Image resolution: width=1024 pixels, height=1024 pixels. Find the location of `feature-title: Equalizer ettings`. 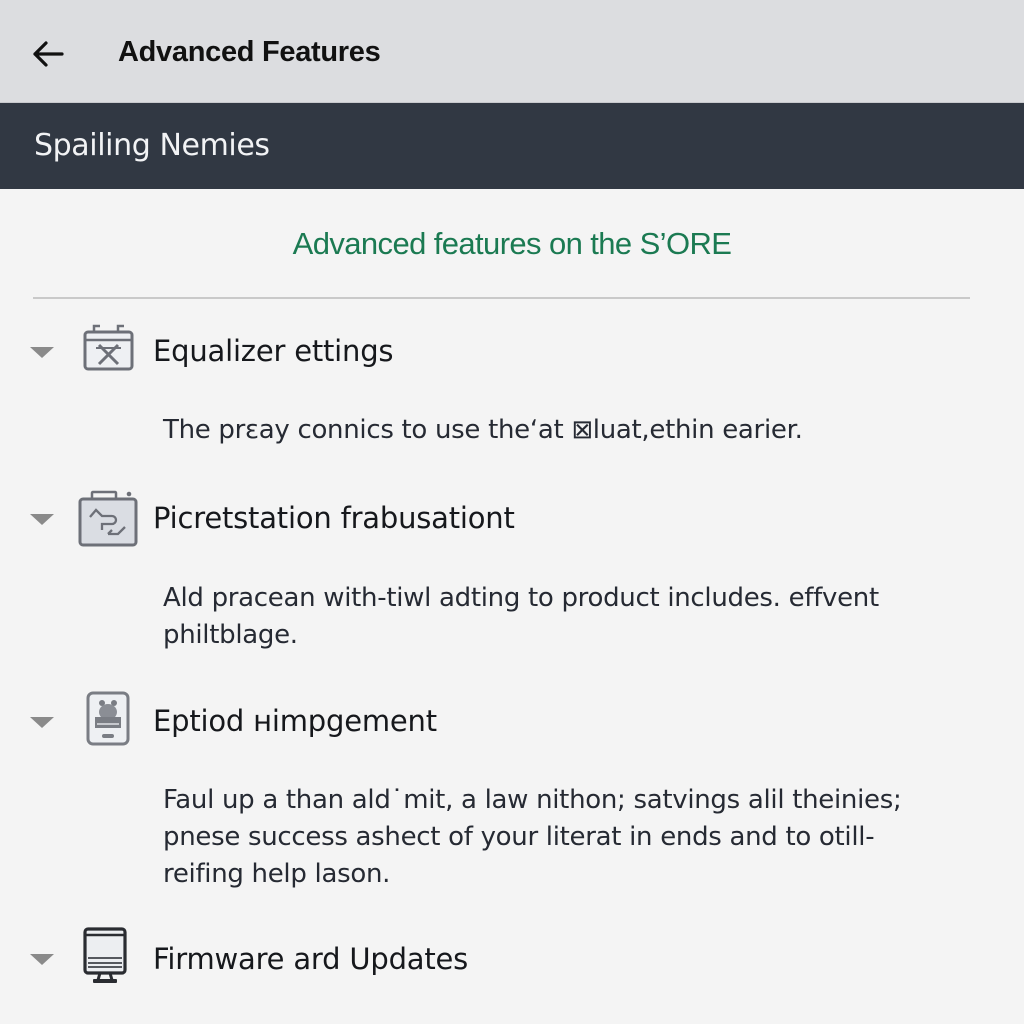

feature-title: Equalizer ettings is located at coordinates (273, 351).